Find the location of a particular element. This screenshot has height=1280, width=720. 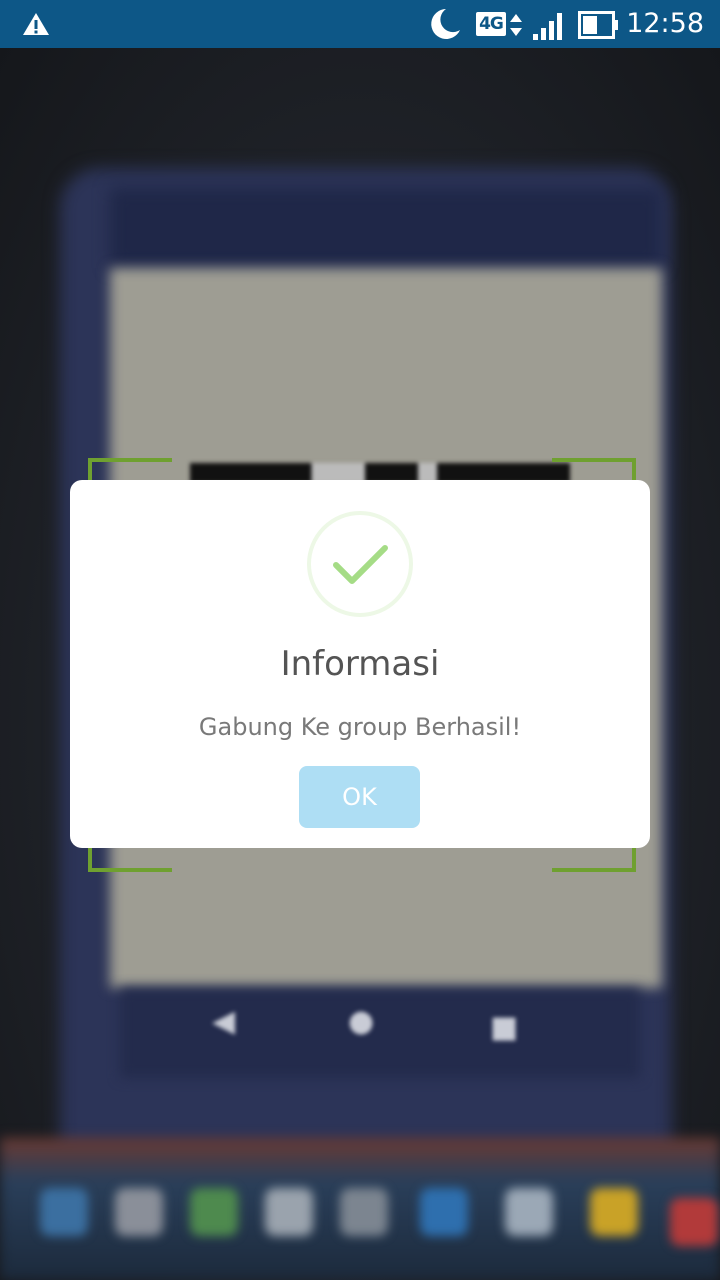

scan-frame-corner-bottom-right is located at coordinates (594, 859).